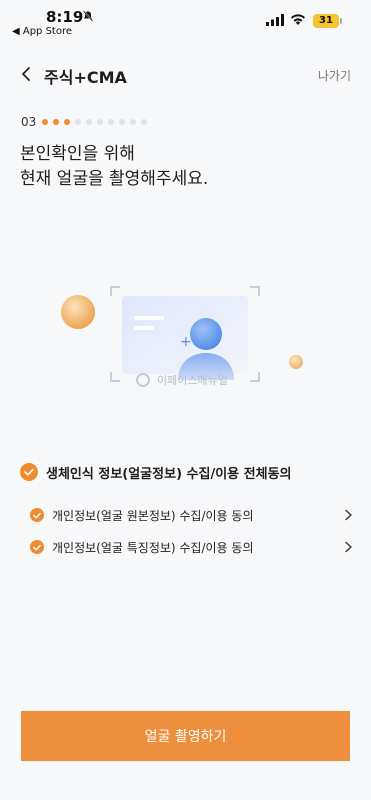 This screenshot has height=800, width=371. What do you see at coordinates (114, 179) in the screenshot?
I see `instruction-line: 현재 얼굴을 촬영해주세요.` at bounding box center [114, 179].